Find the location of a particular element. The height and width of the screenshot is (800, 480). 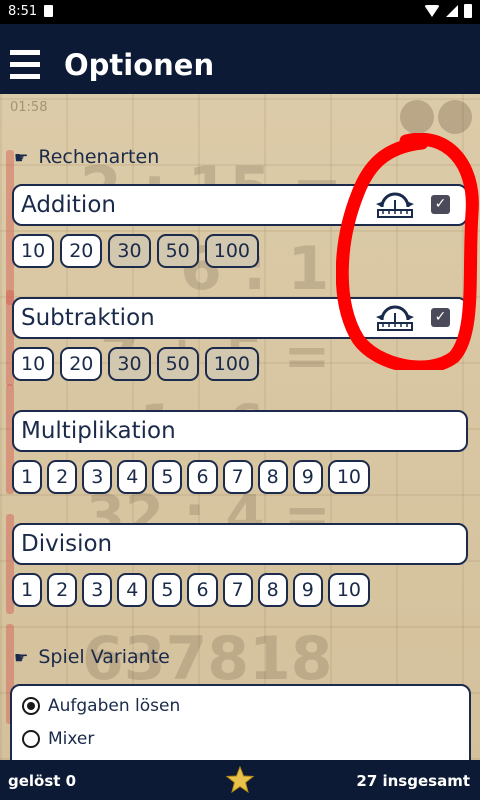

star-icon is located at coordinates (240, 780).